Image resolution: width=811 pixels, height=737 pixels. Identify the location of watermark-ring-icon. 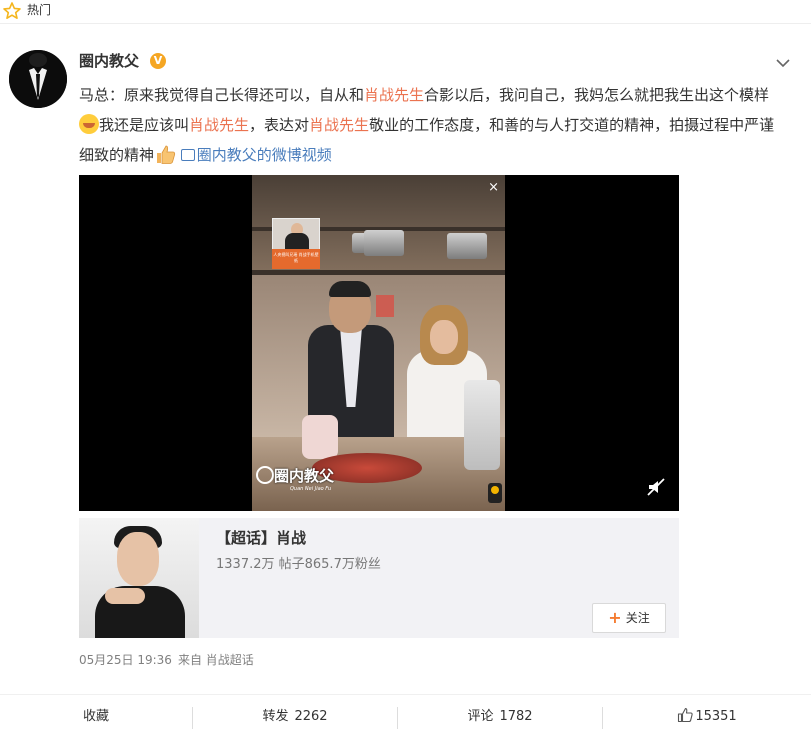
(265, 475).